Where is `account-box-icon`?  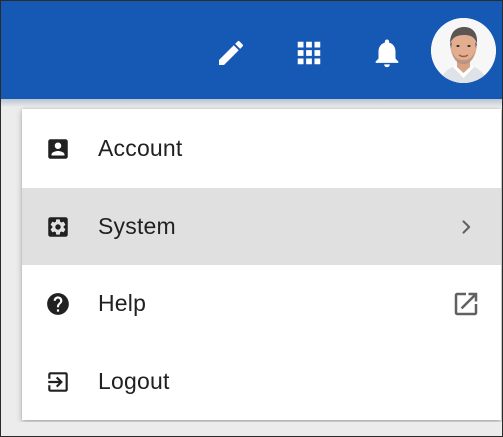 account-box-icon is located at coordinates (58, 149).